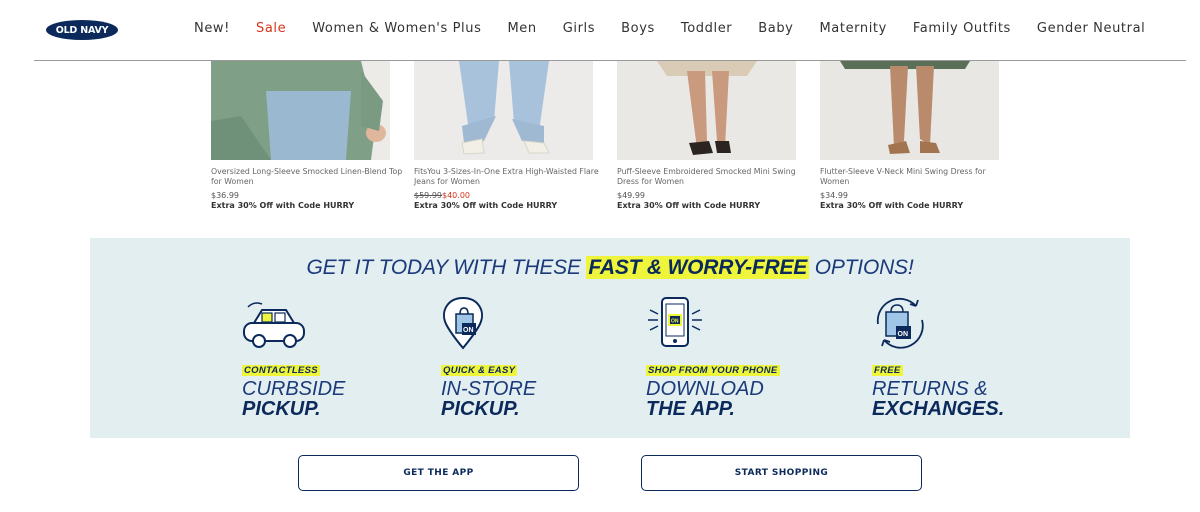  I want to click on car-icon, so click(282, 327).